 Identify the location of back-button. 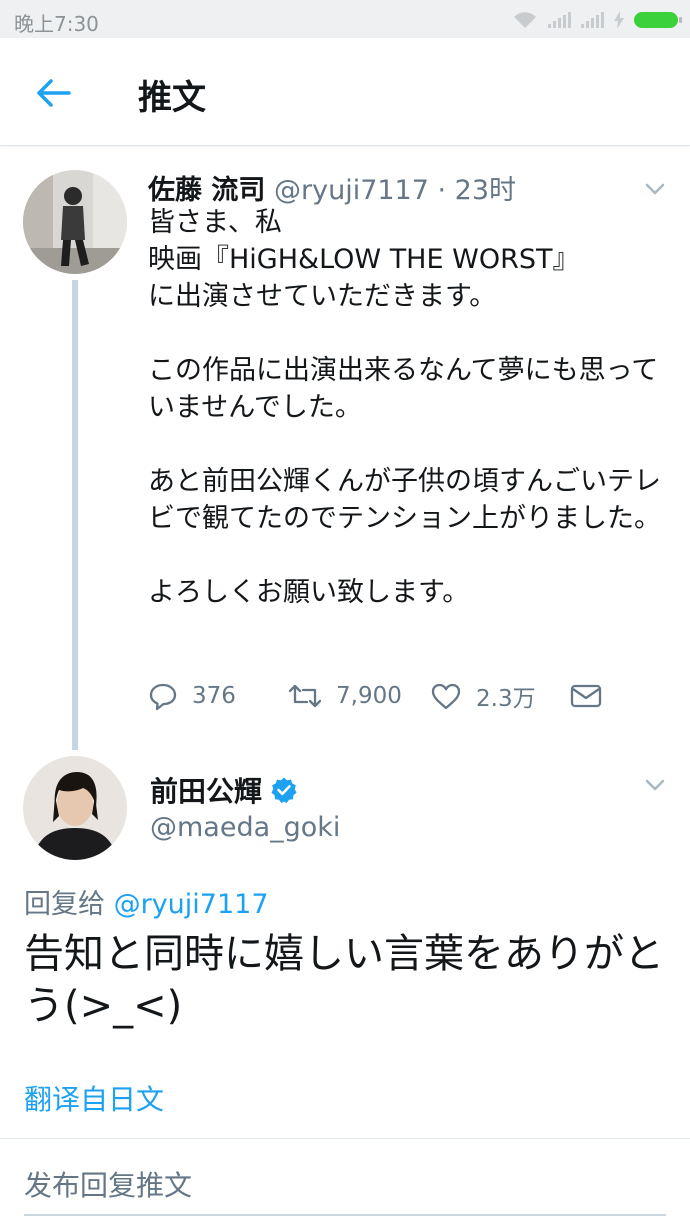
(53, 93).